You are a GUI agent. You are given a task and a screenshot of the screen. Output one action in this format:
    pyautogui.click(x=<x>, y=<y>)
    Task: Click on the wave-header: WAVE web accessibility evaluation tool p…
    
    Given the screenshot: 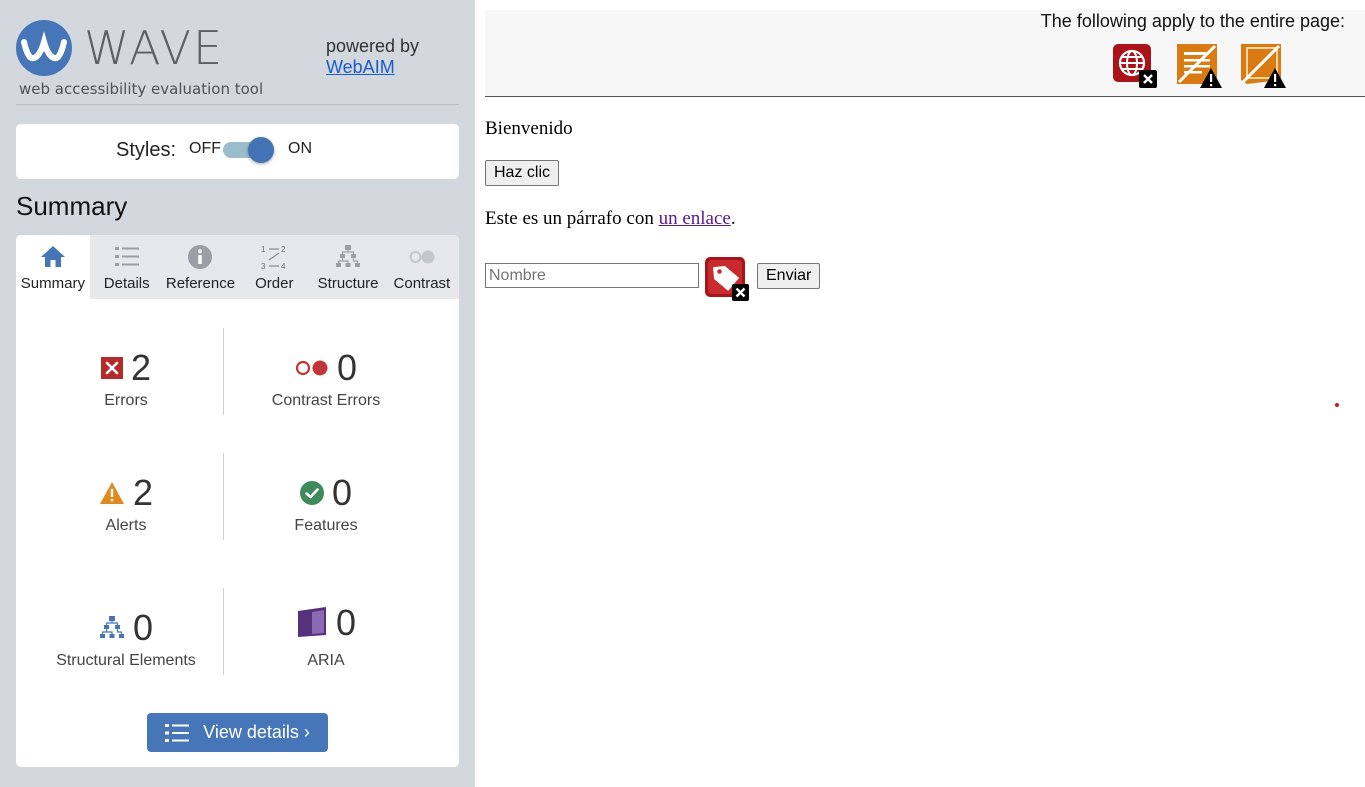 What is the action you would take?
    pyautogui.click(x=237, y=61)
    